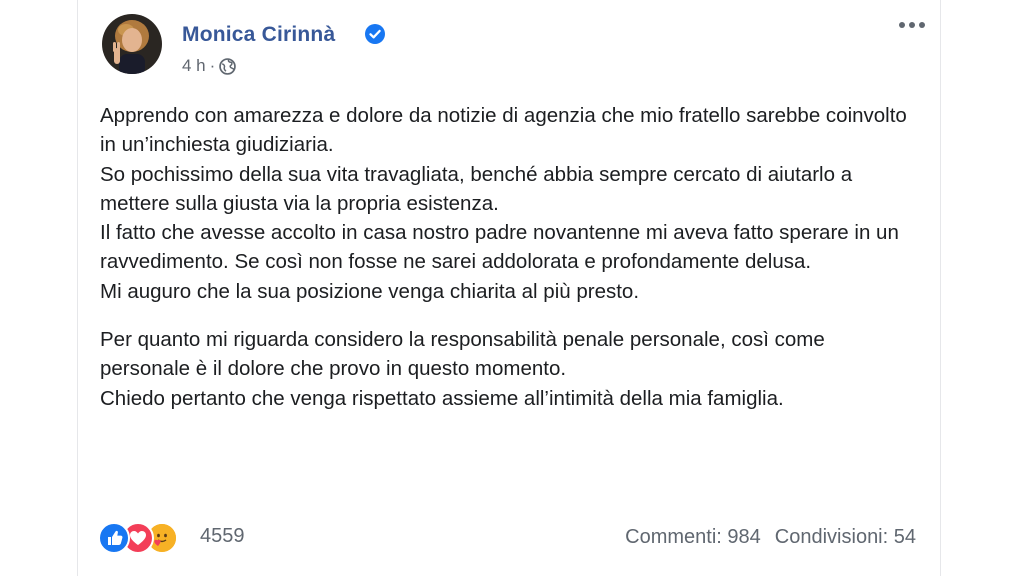 The width and height of the screenshot is (1024, 576). What do you see at coordinates (228, 66) in the screenshot?
I see `globe-icon` at bounding box center [228, 66].